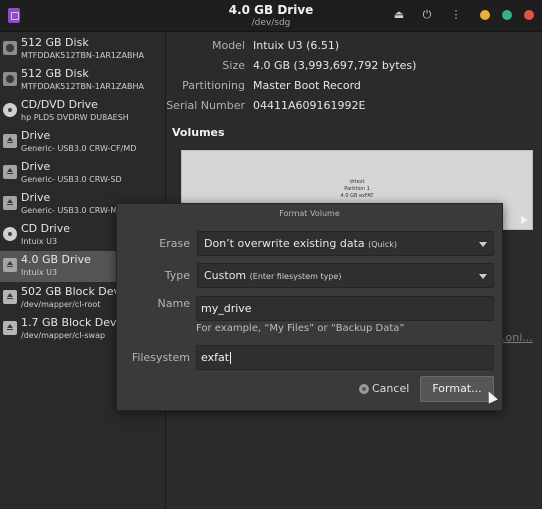  What do you see at coordinates (307, 85) in the screenshot?
I see `partitioning-value: Master Boot Record` at bounding box center [307, 85].